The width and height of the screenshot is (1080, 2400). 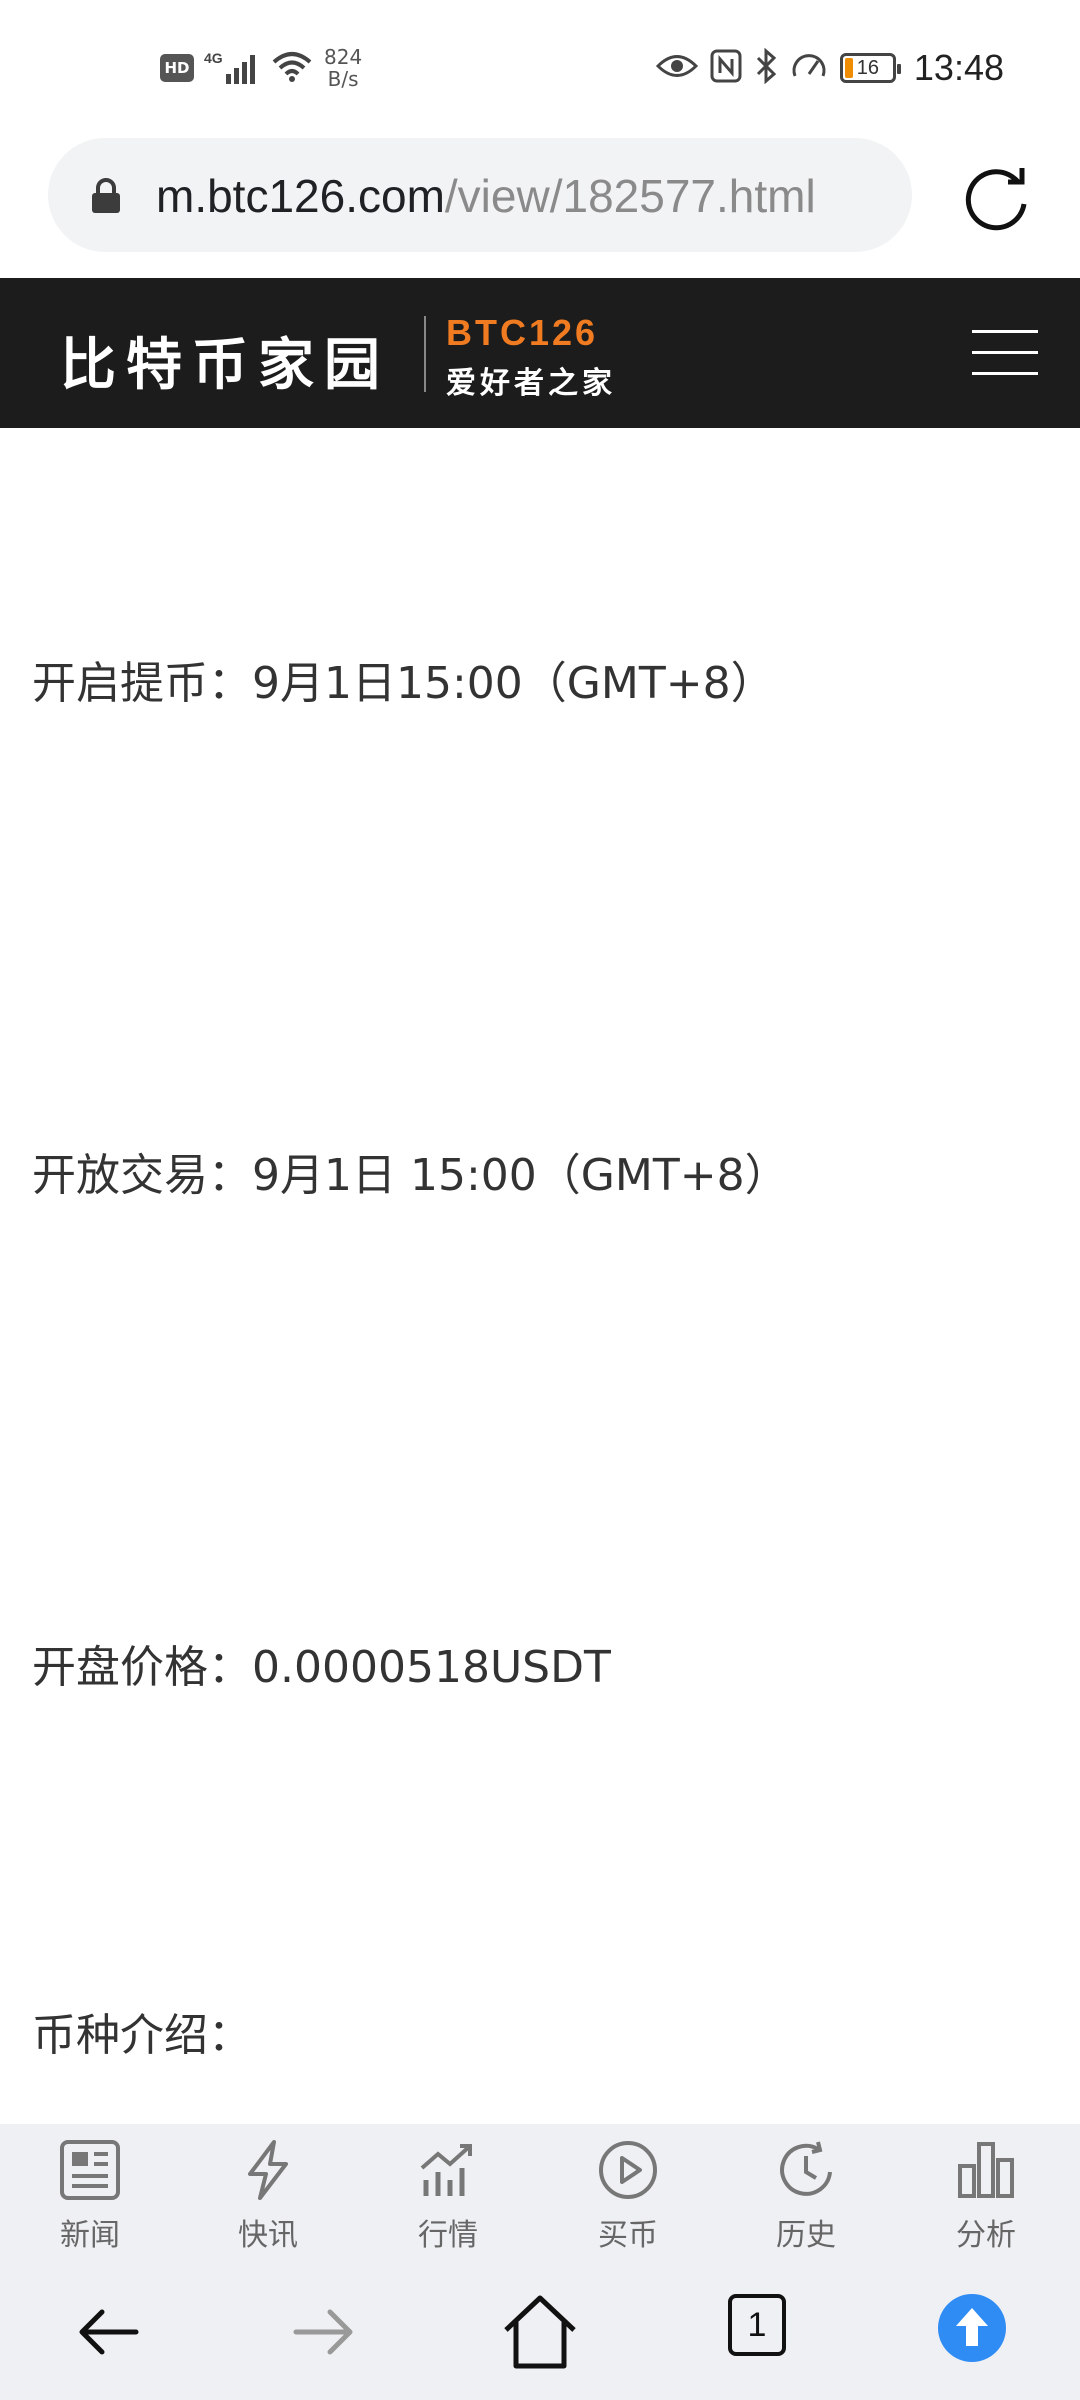 What do you see at coordinates (232, 68) in the screenshot?
I see `signal-icon: 4G` at bounding box center [232, 68].